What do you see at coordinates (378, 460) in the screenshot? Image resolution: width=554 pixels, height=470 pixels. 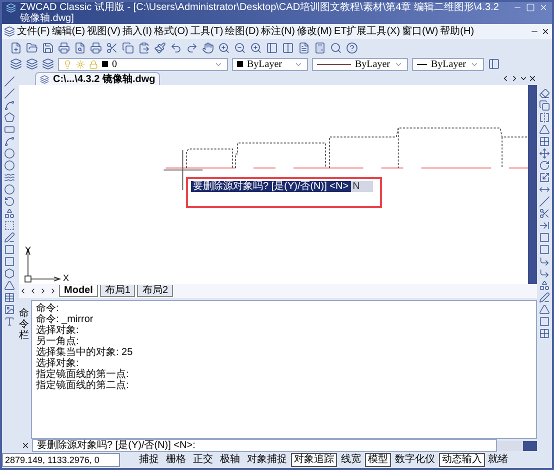 I see `status-toggle: 模型` at bounding box center [378, 460].